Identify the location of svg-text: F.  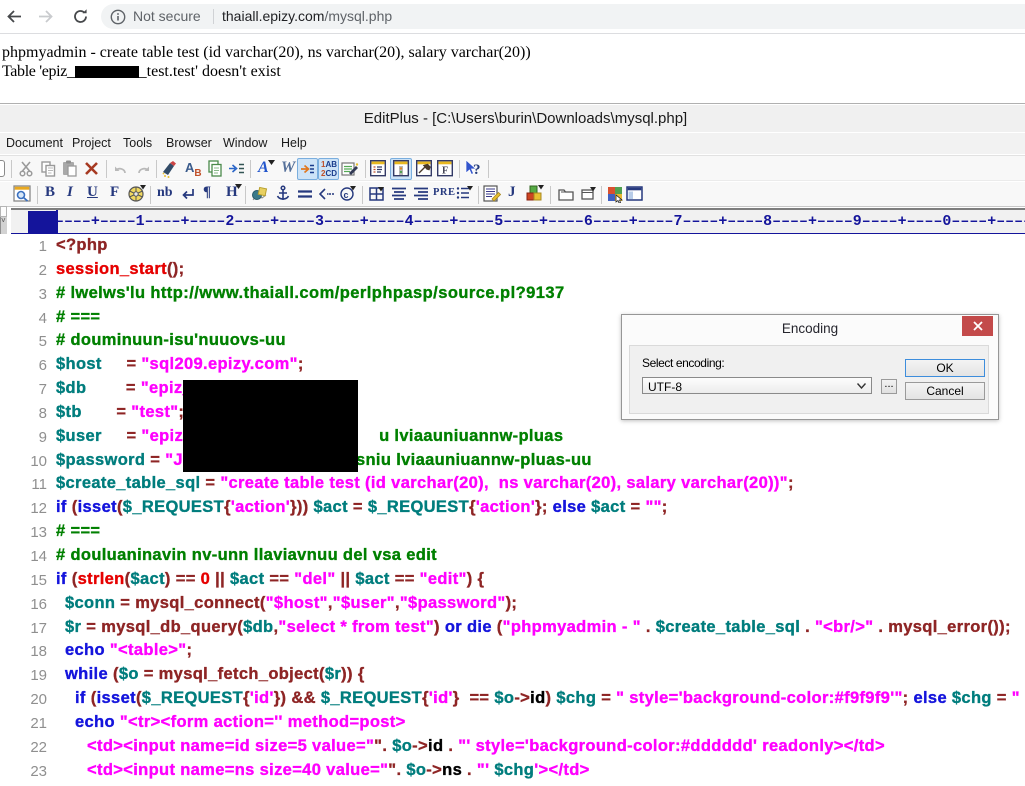
(445, 171).